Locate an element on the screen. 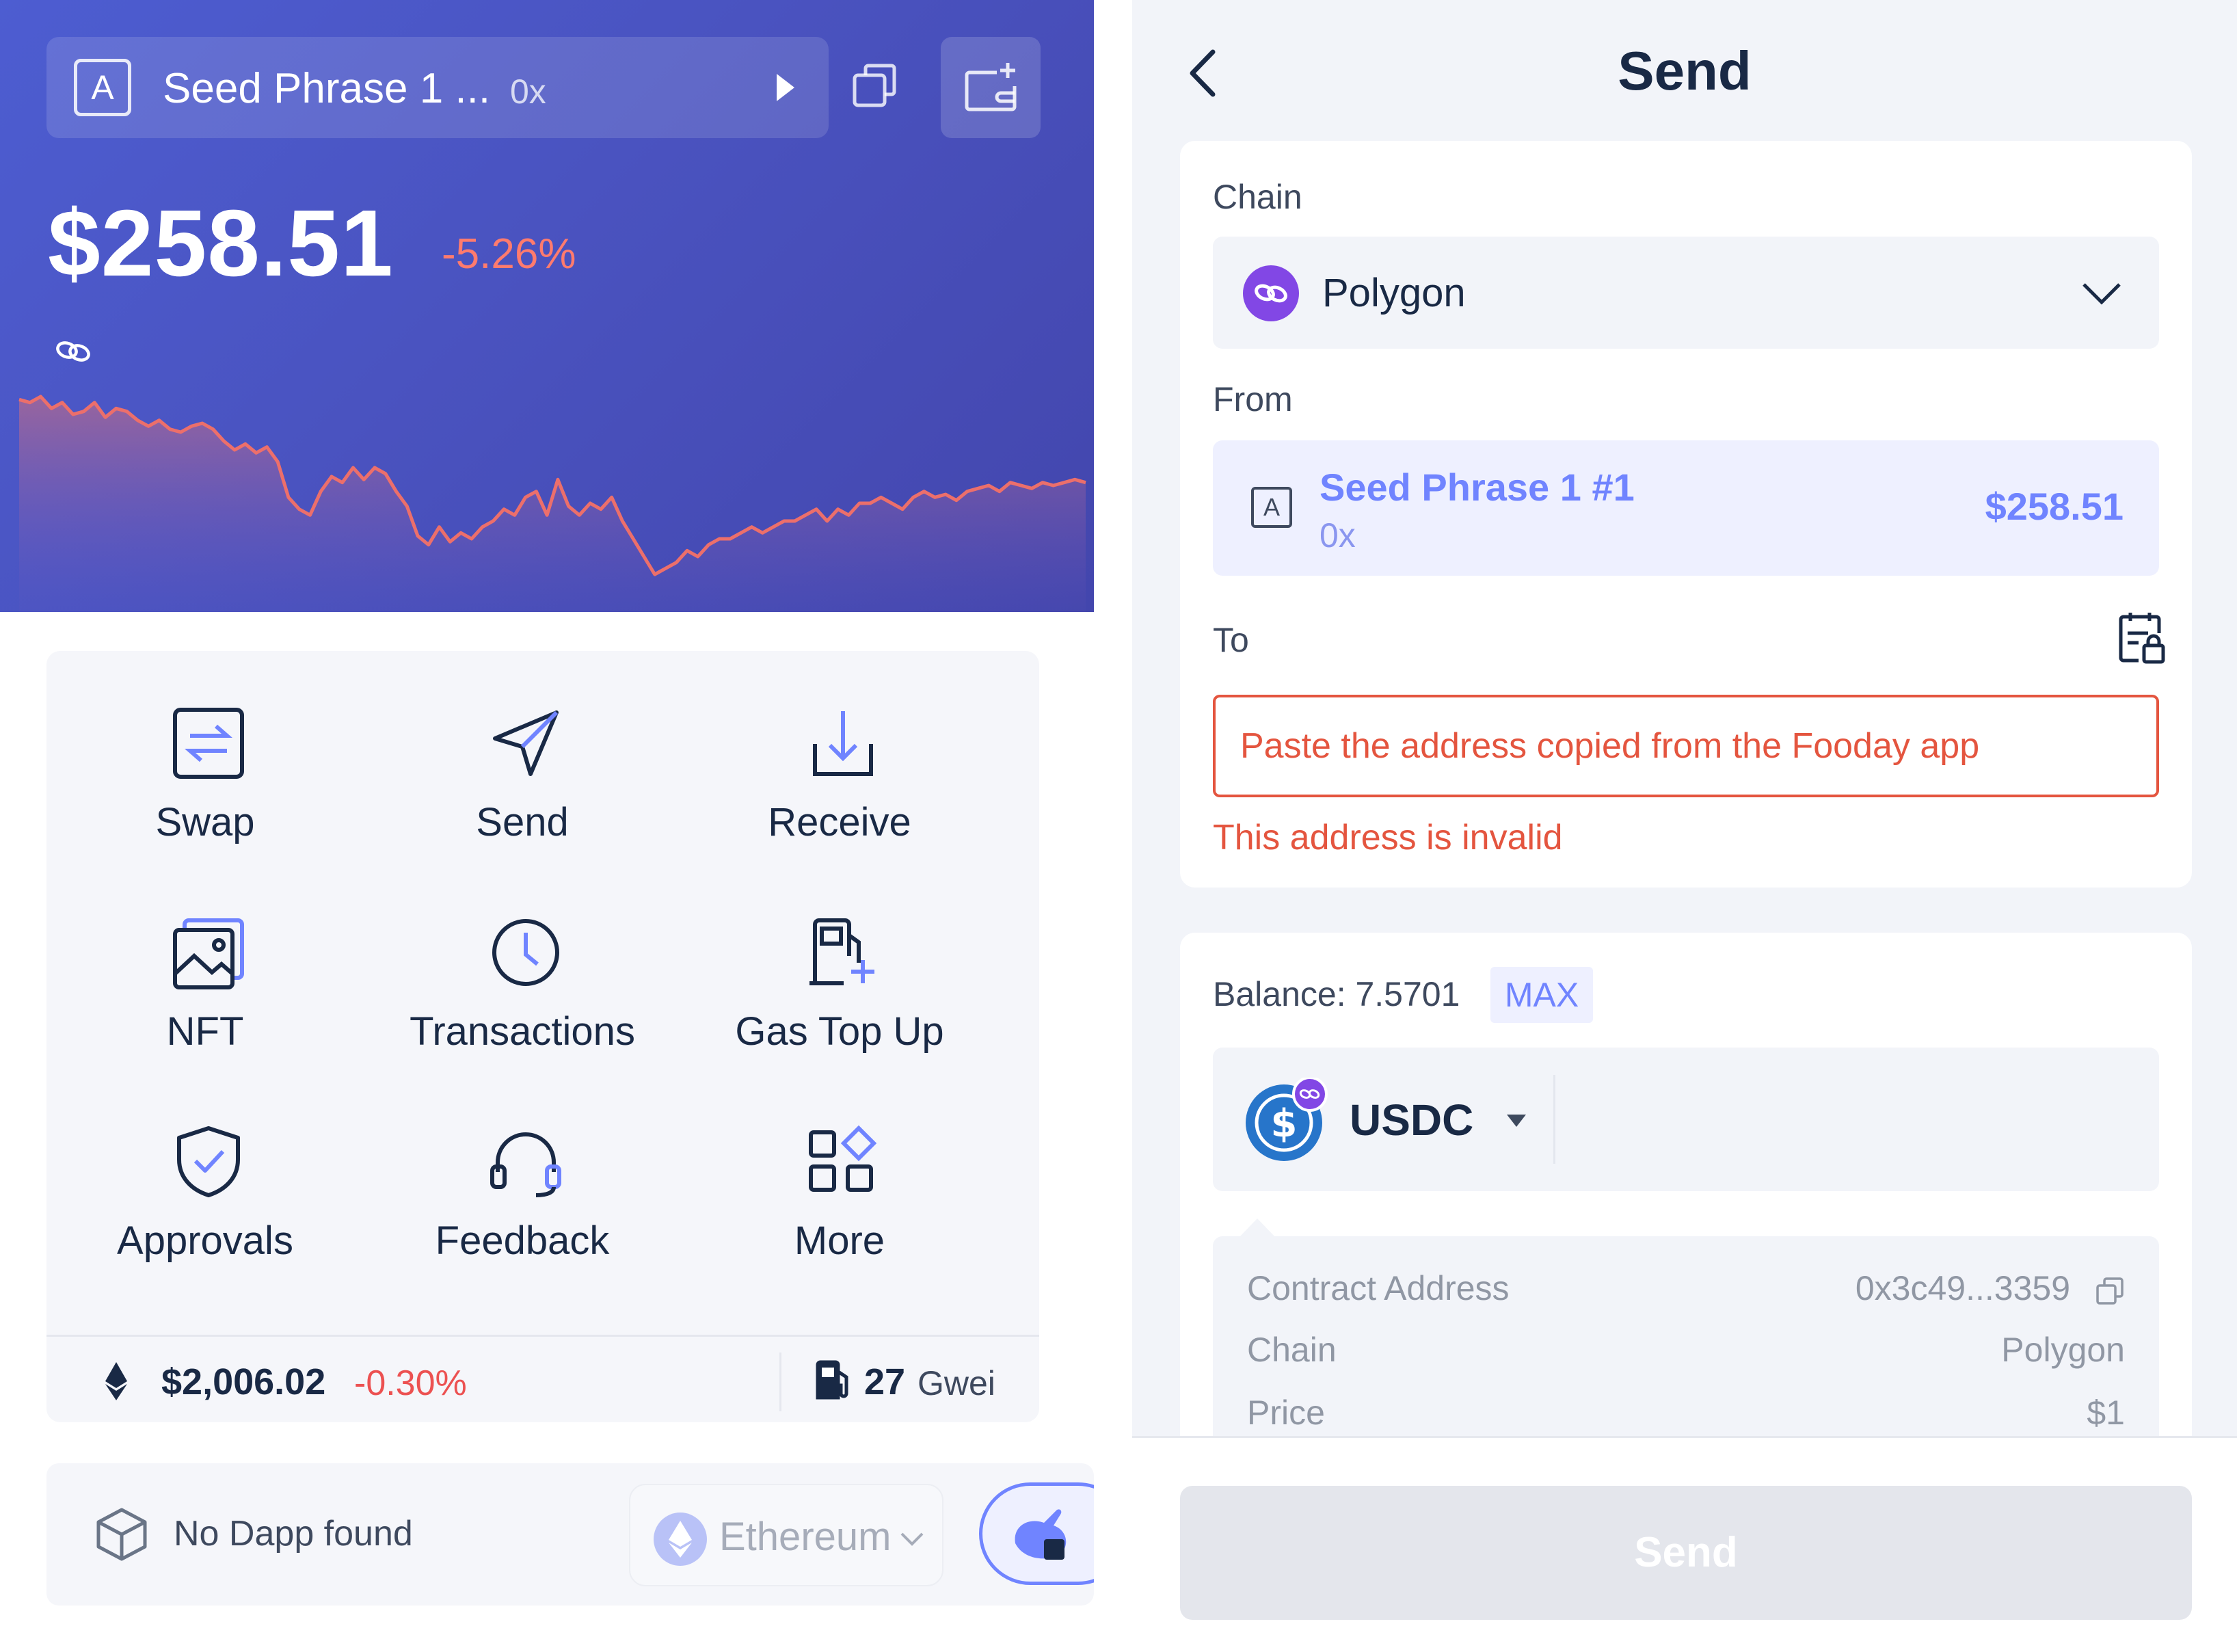 Image resolution: width=2237 pixels, height=1652 pixels. token-chain-row: Chain Polygon is located at coordinates (1686, 1353).